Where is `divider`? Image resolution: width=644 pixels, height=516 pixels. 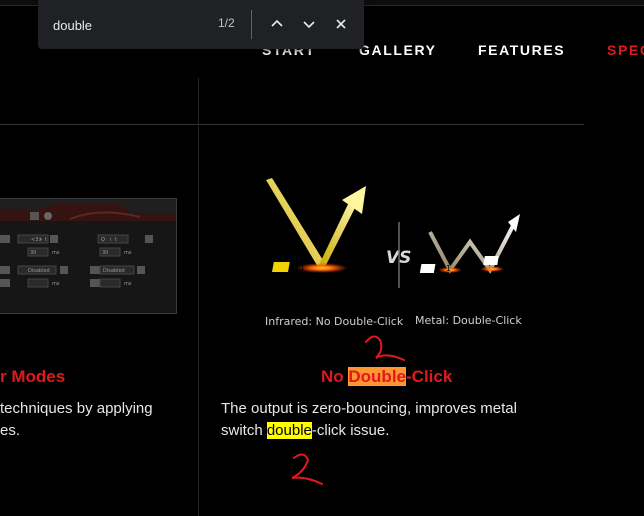 divider is located at coordinates (198, 101).